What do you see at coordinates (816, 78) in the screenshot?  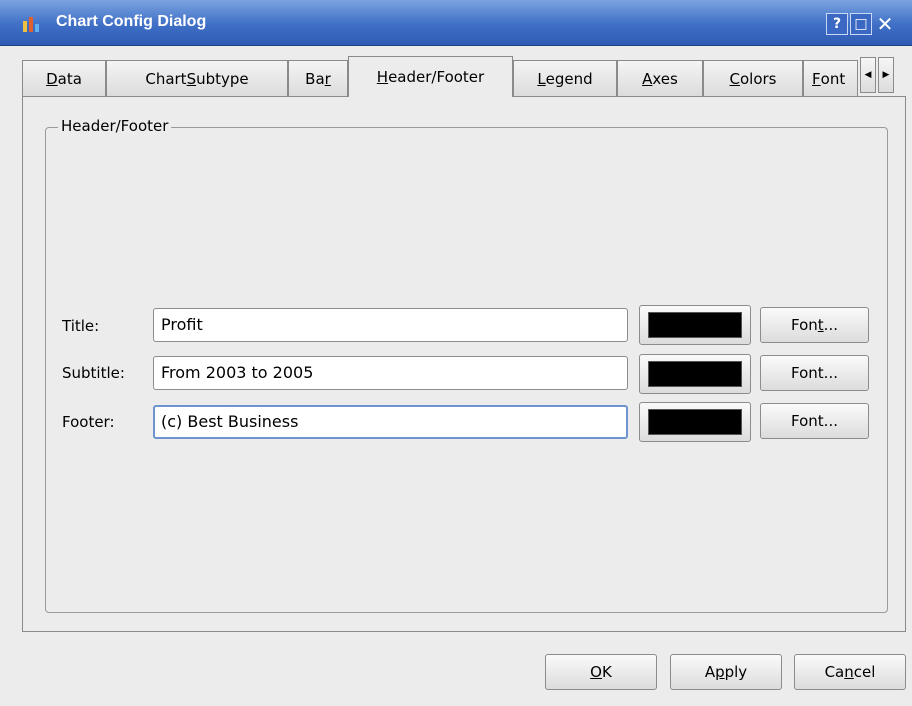 I see `tab-mnemonic: F` at bounding box center [816, 78].